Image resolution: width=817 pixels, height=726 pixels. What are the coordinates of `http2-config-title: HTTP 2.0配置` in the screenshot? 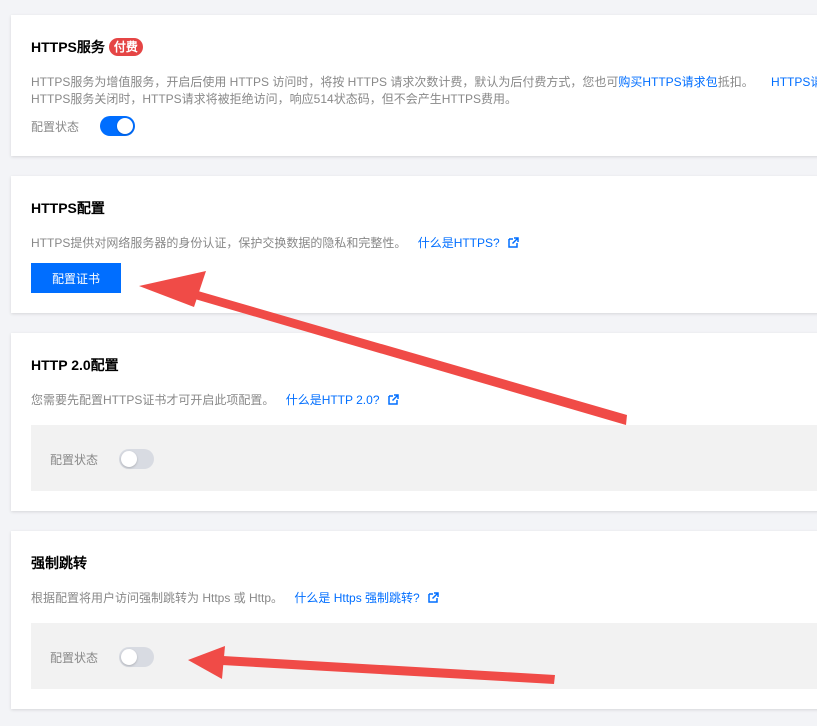 It's located at (75, 365).